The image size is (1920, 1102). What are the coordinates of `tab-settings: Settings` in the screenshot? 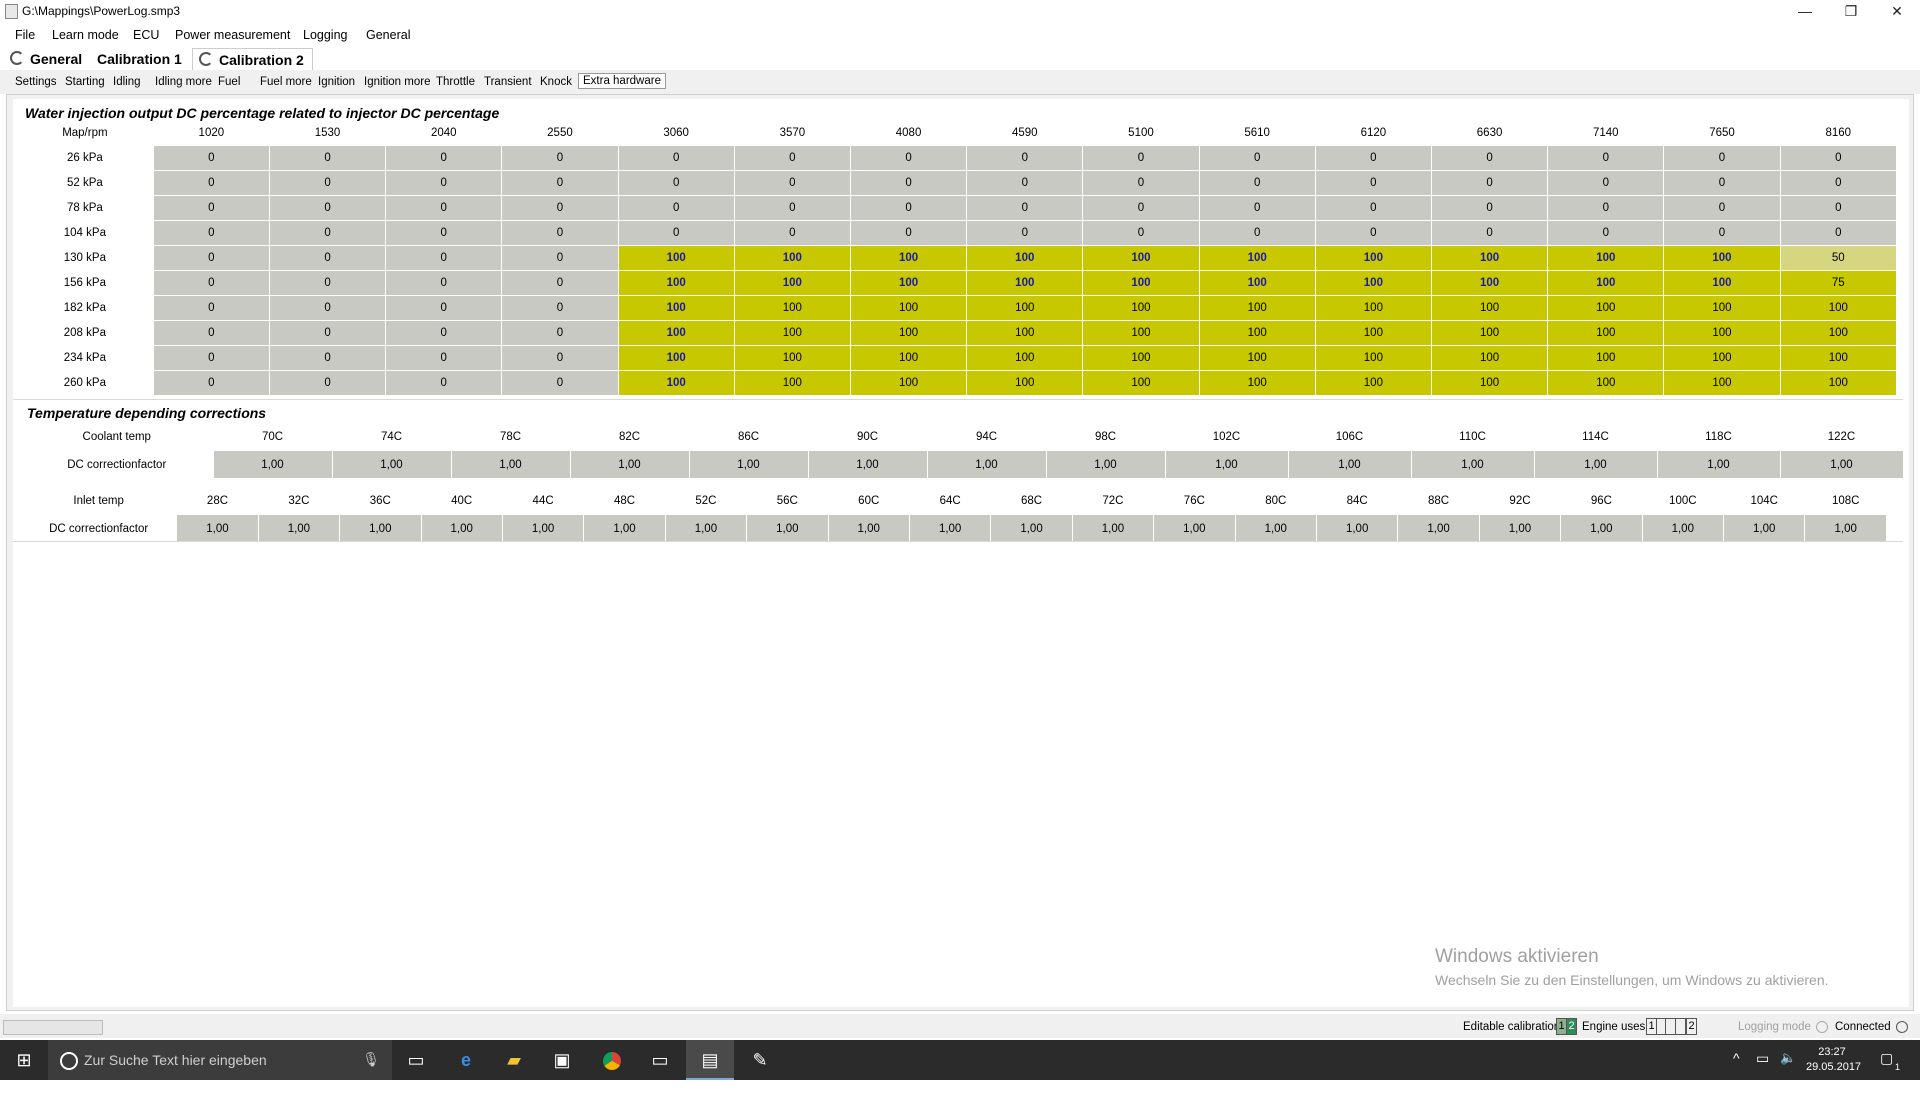 It's located at (36, 82).